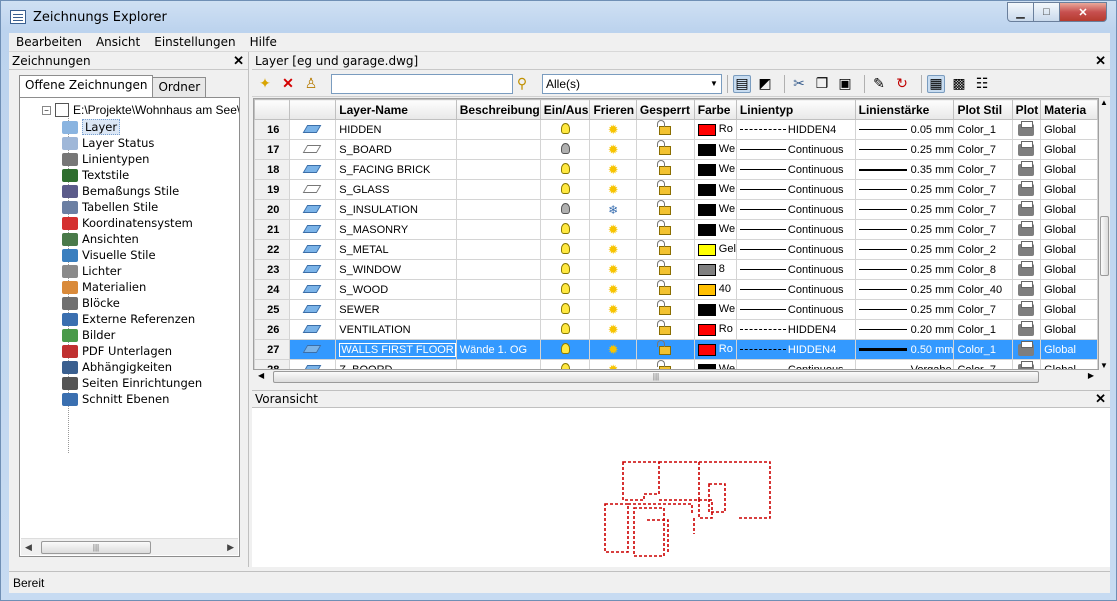 This screenshot has height=601, width=1117. I want to click on layer-name-cell: S_GLASS, so click(396, 189).